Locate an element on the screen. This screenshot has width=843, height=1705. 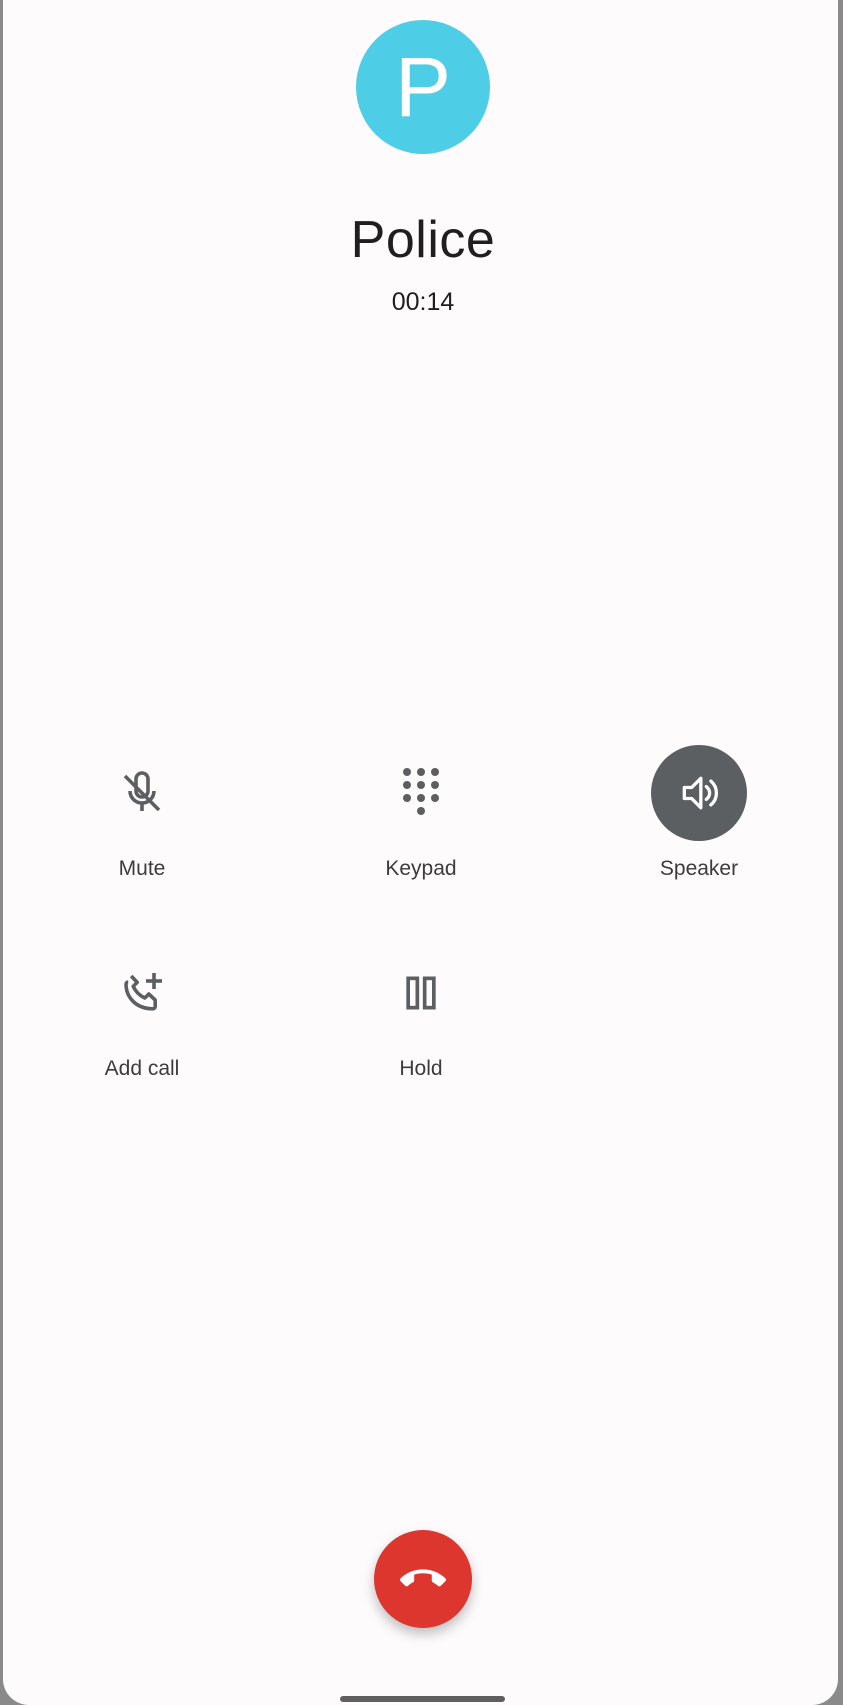
keypad-label: Keypad is located at coordinates (421, 868).